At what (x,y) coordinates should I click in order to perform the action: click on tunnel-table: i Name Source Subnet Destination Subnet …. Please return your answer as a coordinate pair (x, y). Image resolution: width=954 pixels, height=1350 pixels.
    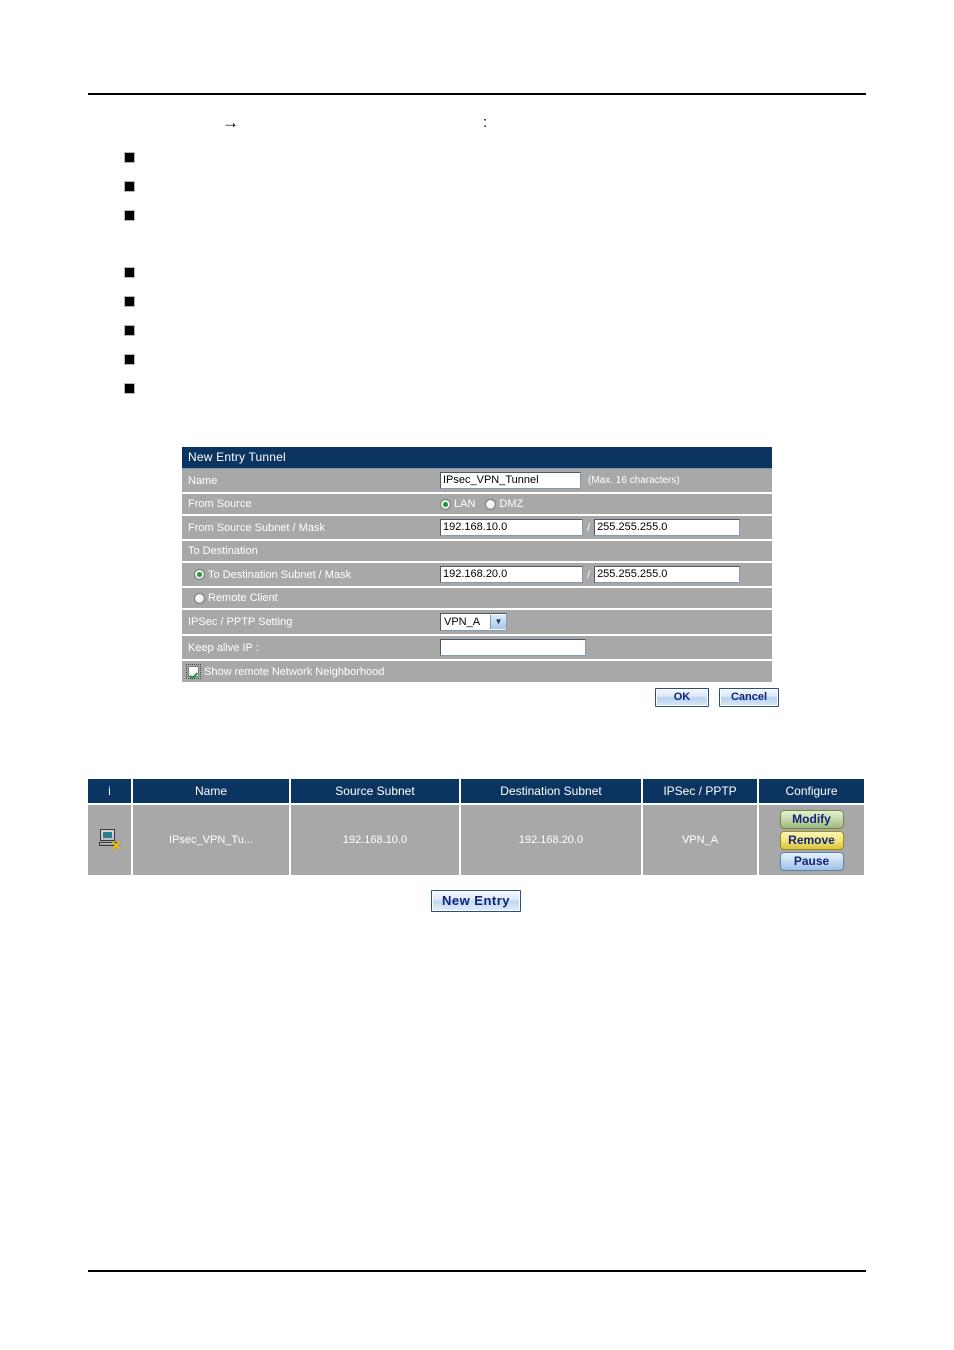
    Looking at the image, I should click on (476, 828).